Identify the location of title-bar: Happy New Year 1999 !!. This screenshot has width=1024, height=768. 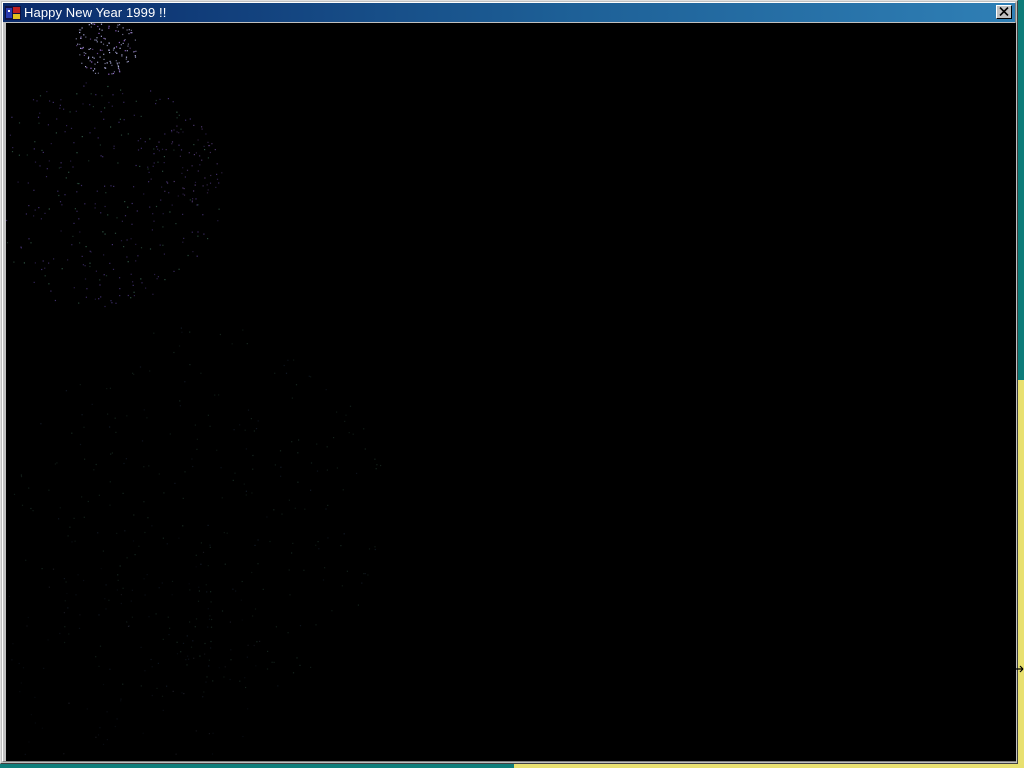
(509, 12).